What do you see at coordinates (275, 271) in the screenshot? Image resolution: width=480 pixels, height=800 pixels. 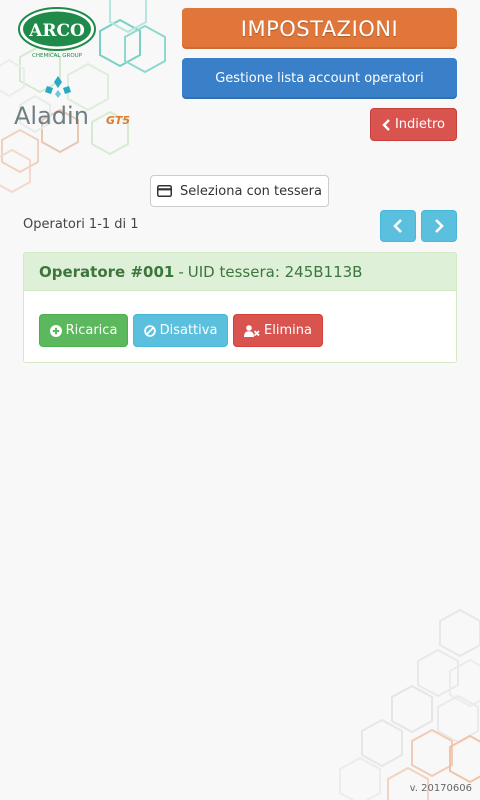 I see `operator-card-uid: UID tessera: 245B113B` at bounding box center [275, 271].